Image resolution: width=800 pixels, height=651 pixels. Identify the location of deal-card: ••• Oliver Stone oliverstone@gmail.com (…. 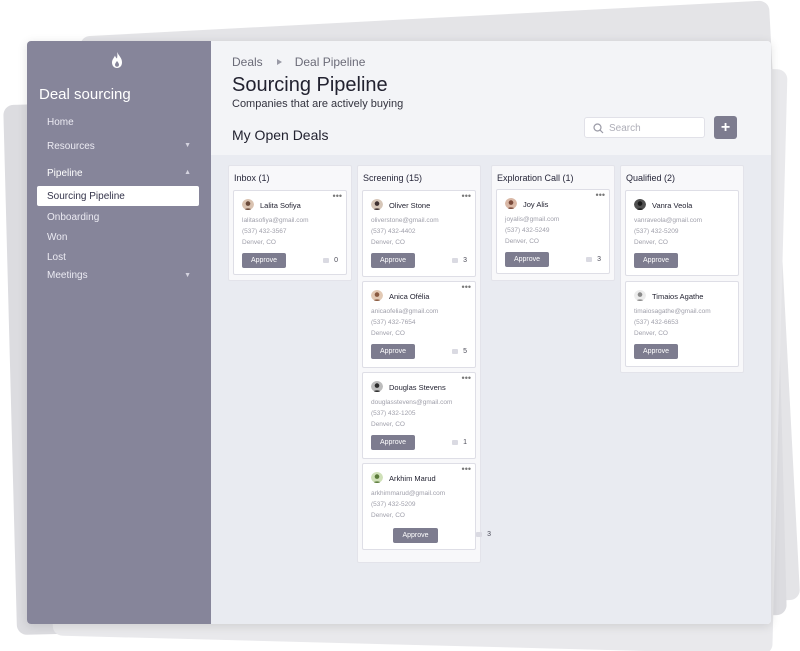
(419, 233).